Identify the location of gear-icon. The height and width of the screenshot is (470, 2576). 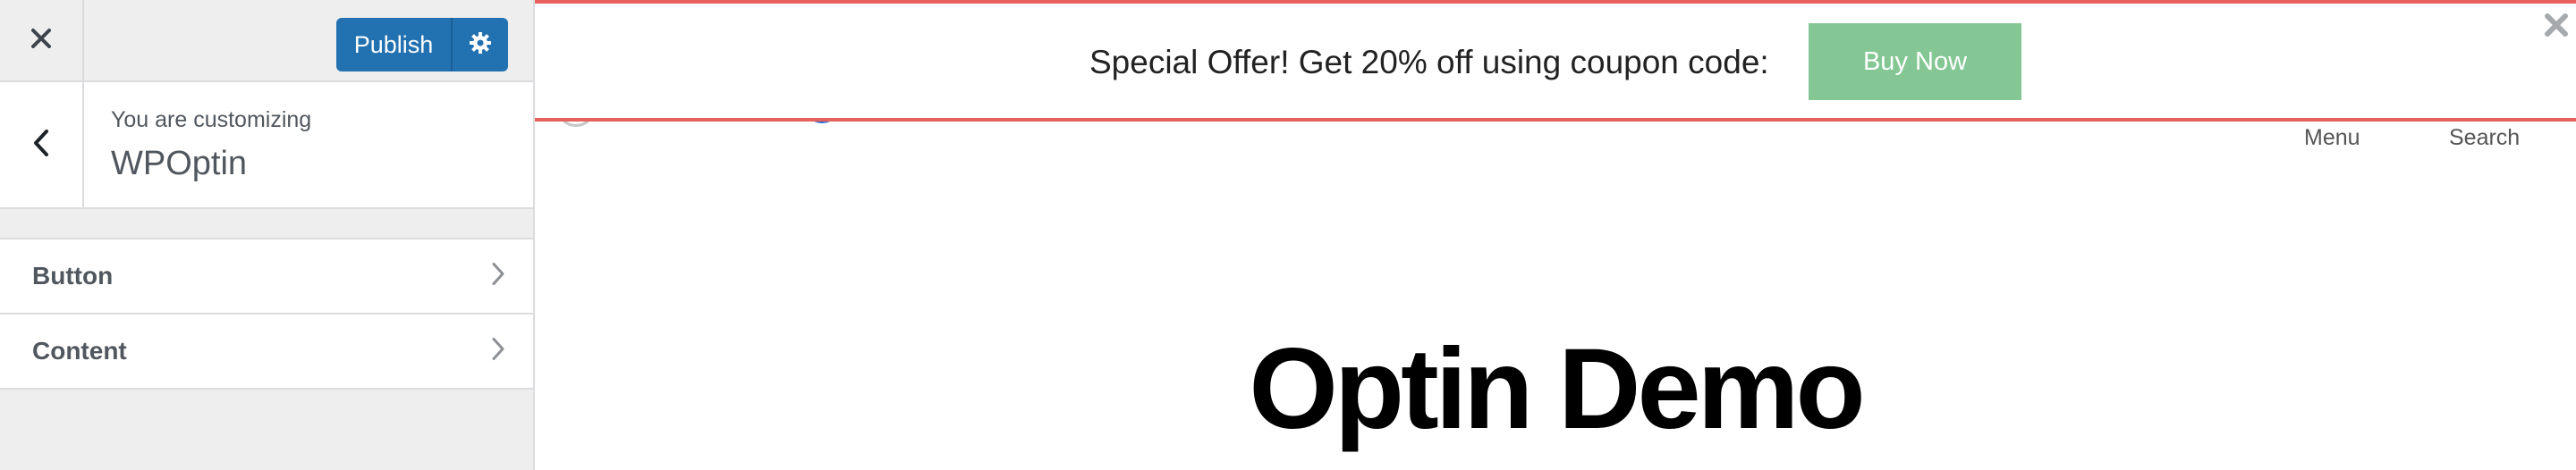
(480, 45).